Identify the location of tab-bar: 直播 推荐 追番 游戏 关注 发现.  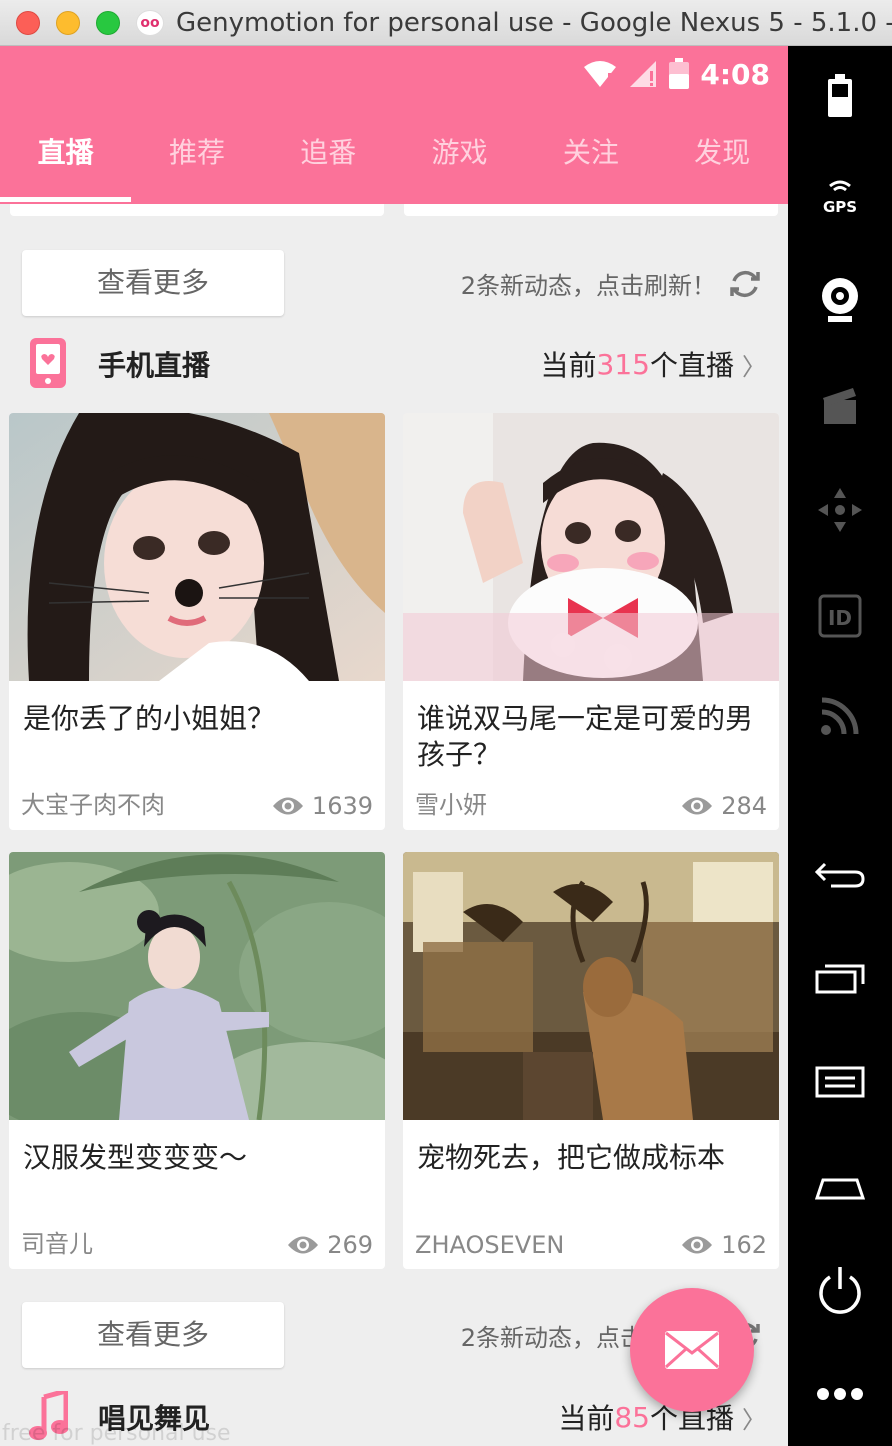
(394, 161).